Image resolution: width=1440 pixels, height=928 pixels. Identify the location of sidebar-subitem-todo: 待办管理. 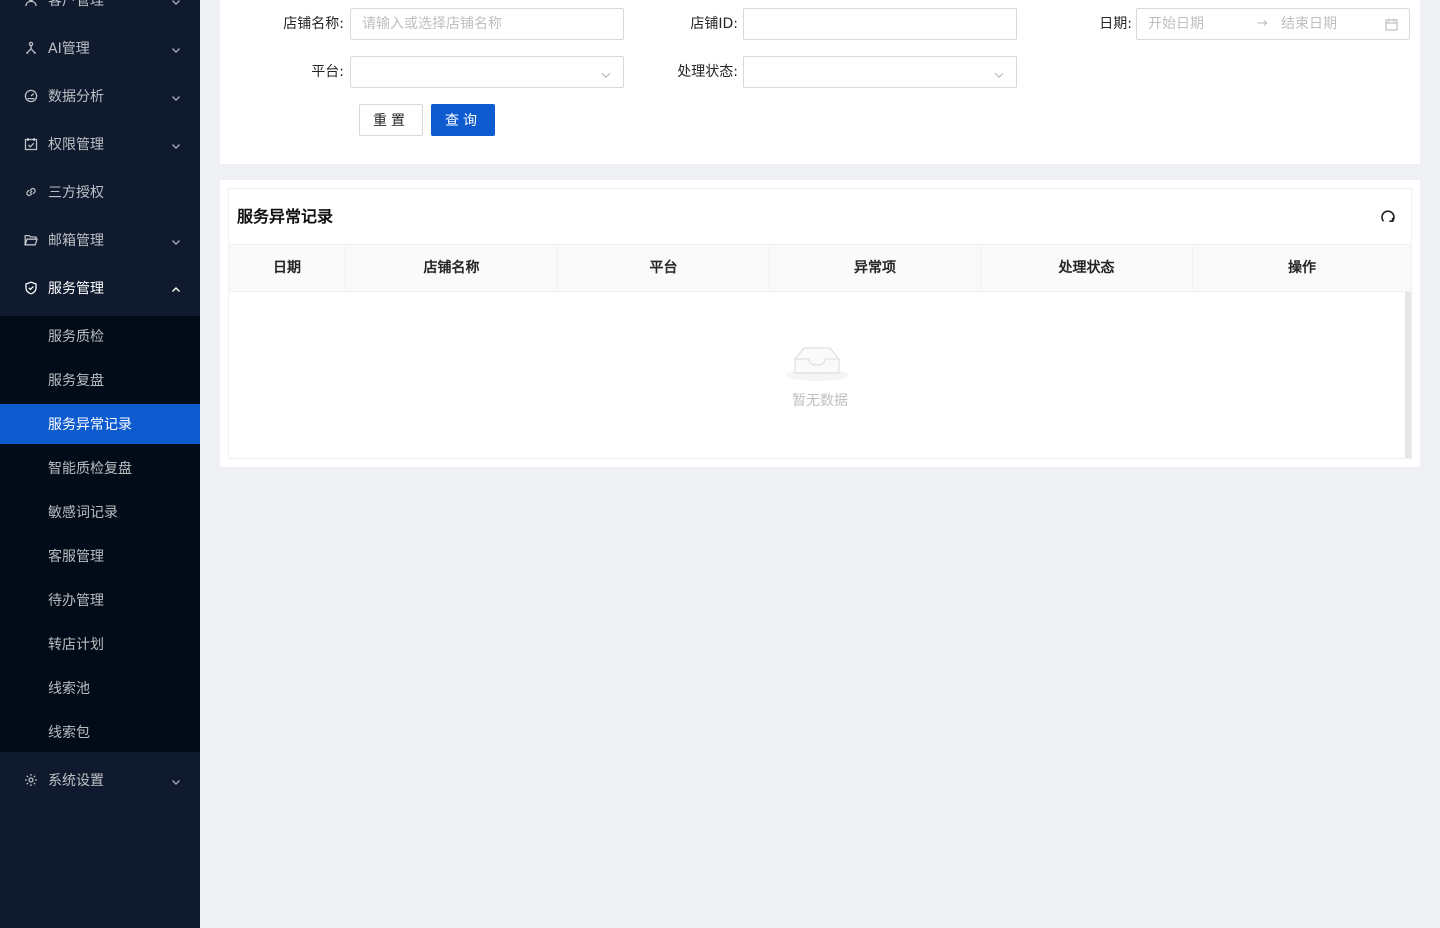
(100, 600).